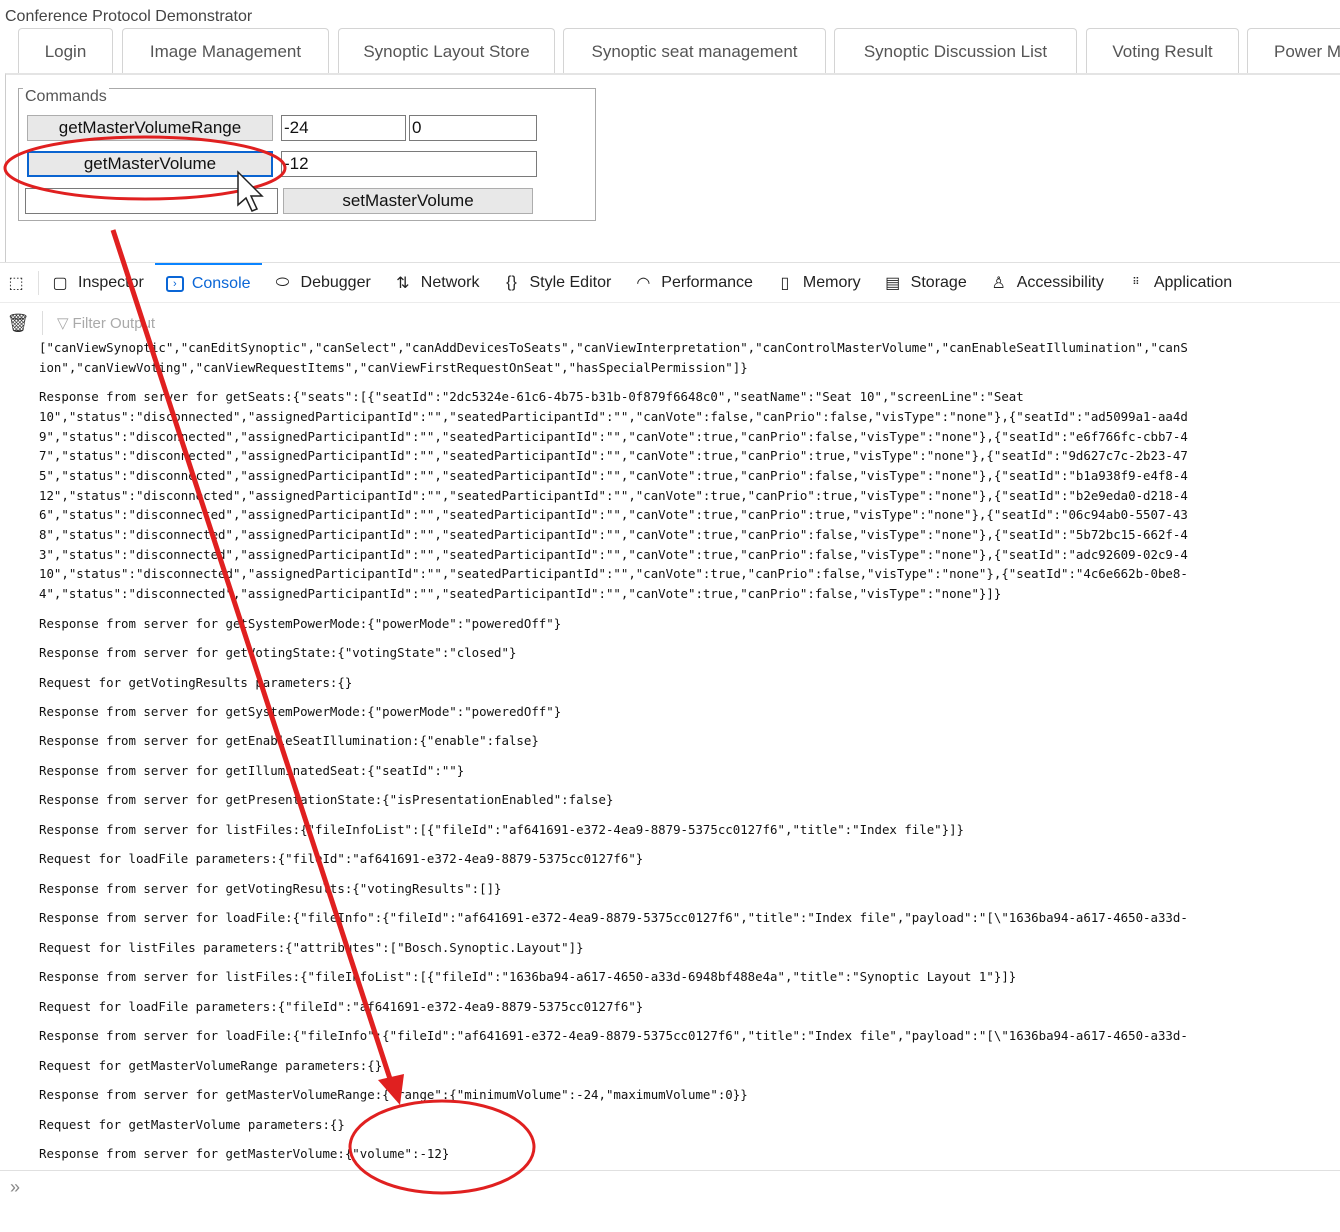 This screenshot has width=1340, height=1232. Describe the element at coordinates (1162, 51) in the screenshot. I see `tab-voting-result: Voting Result` at that location.